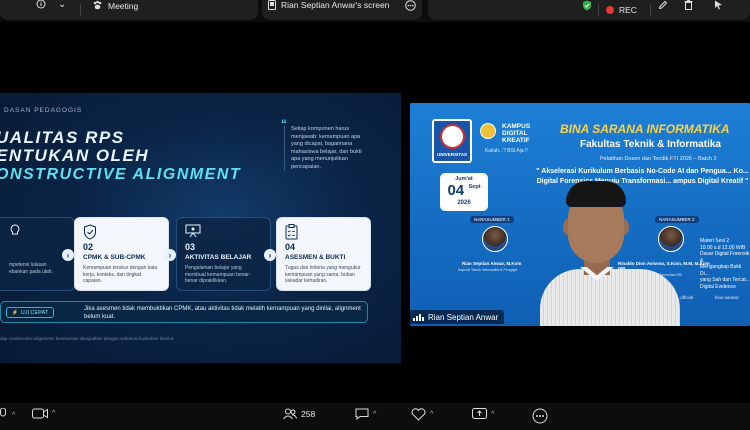 This screenshot has height=430, width=750. Describe the element at coordinates (492, 219) in the screenshot. I see `speaker-1-tag: NARASUMBER 1` at that location.